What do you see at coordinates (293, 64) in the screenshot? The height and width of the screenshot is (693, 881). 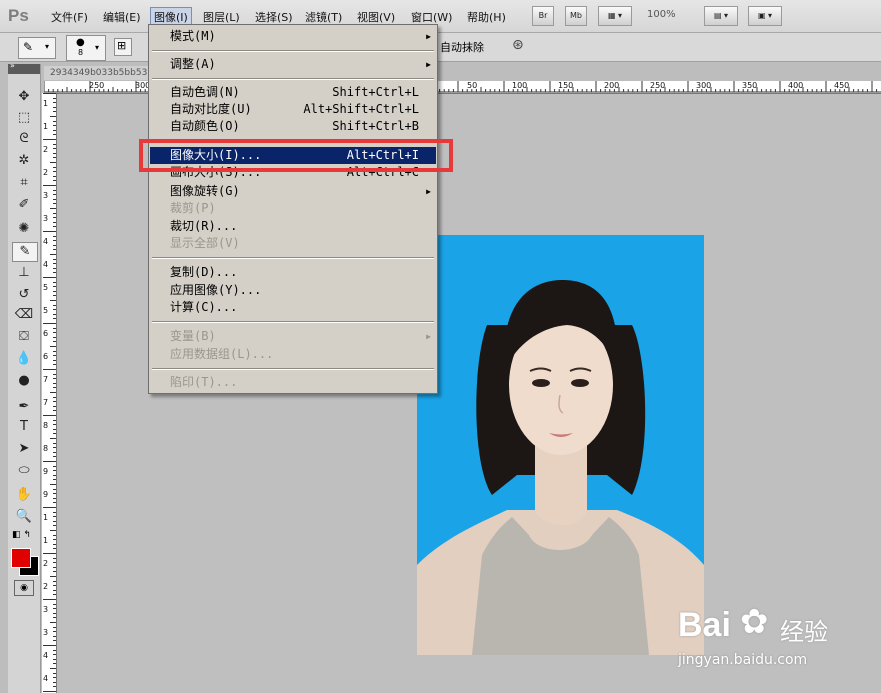 I see `menu-item-adjustments: 调整(A) ▶` at bounding box center [293, 64].